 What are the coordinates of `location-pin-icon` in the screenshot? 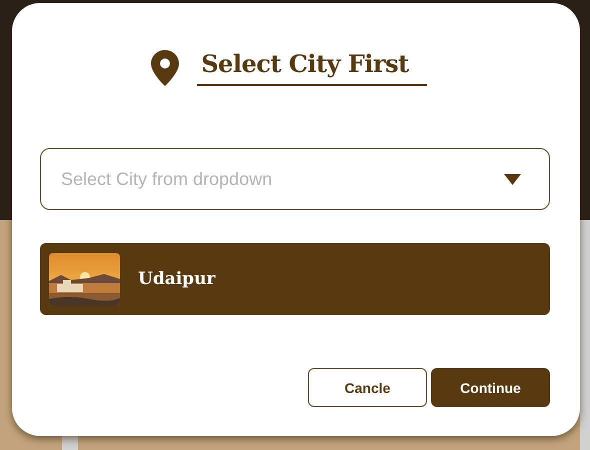 It's located at (165, 68).